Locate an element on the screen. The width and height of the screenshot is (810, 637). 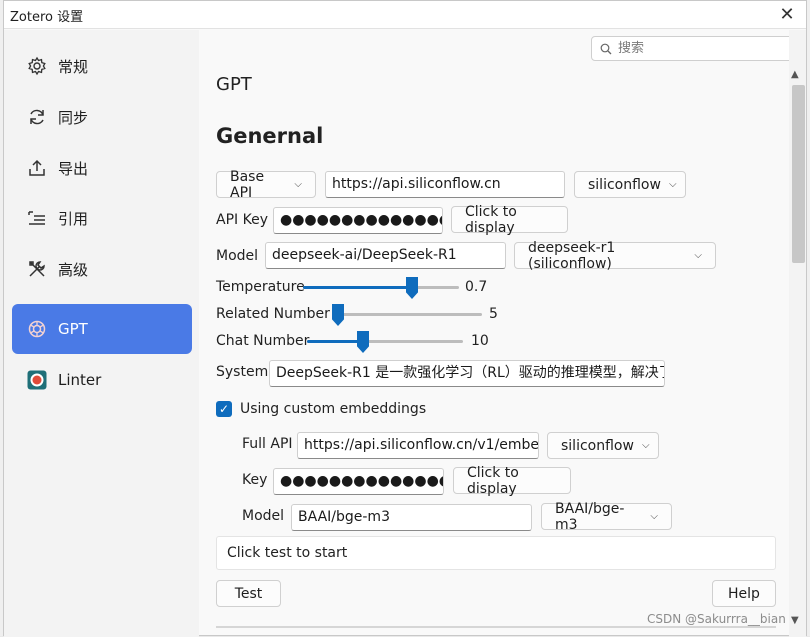
embedding-model-label: Model is located at coordinates (263, 516).